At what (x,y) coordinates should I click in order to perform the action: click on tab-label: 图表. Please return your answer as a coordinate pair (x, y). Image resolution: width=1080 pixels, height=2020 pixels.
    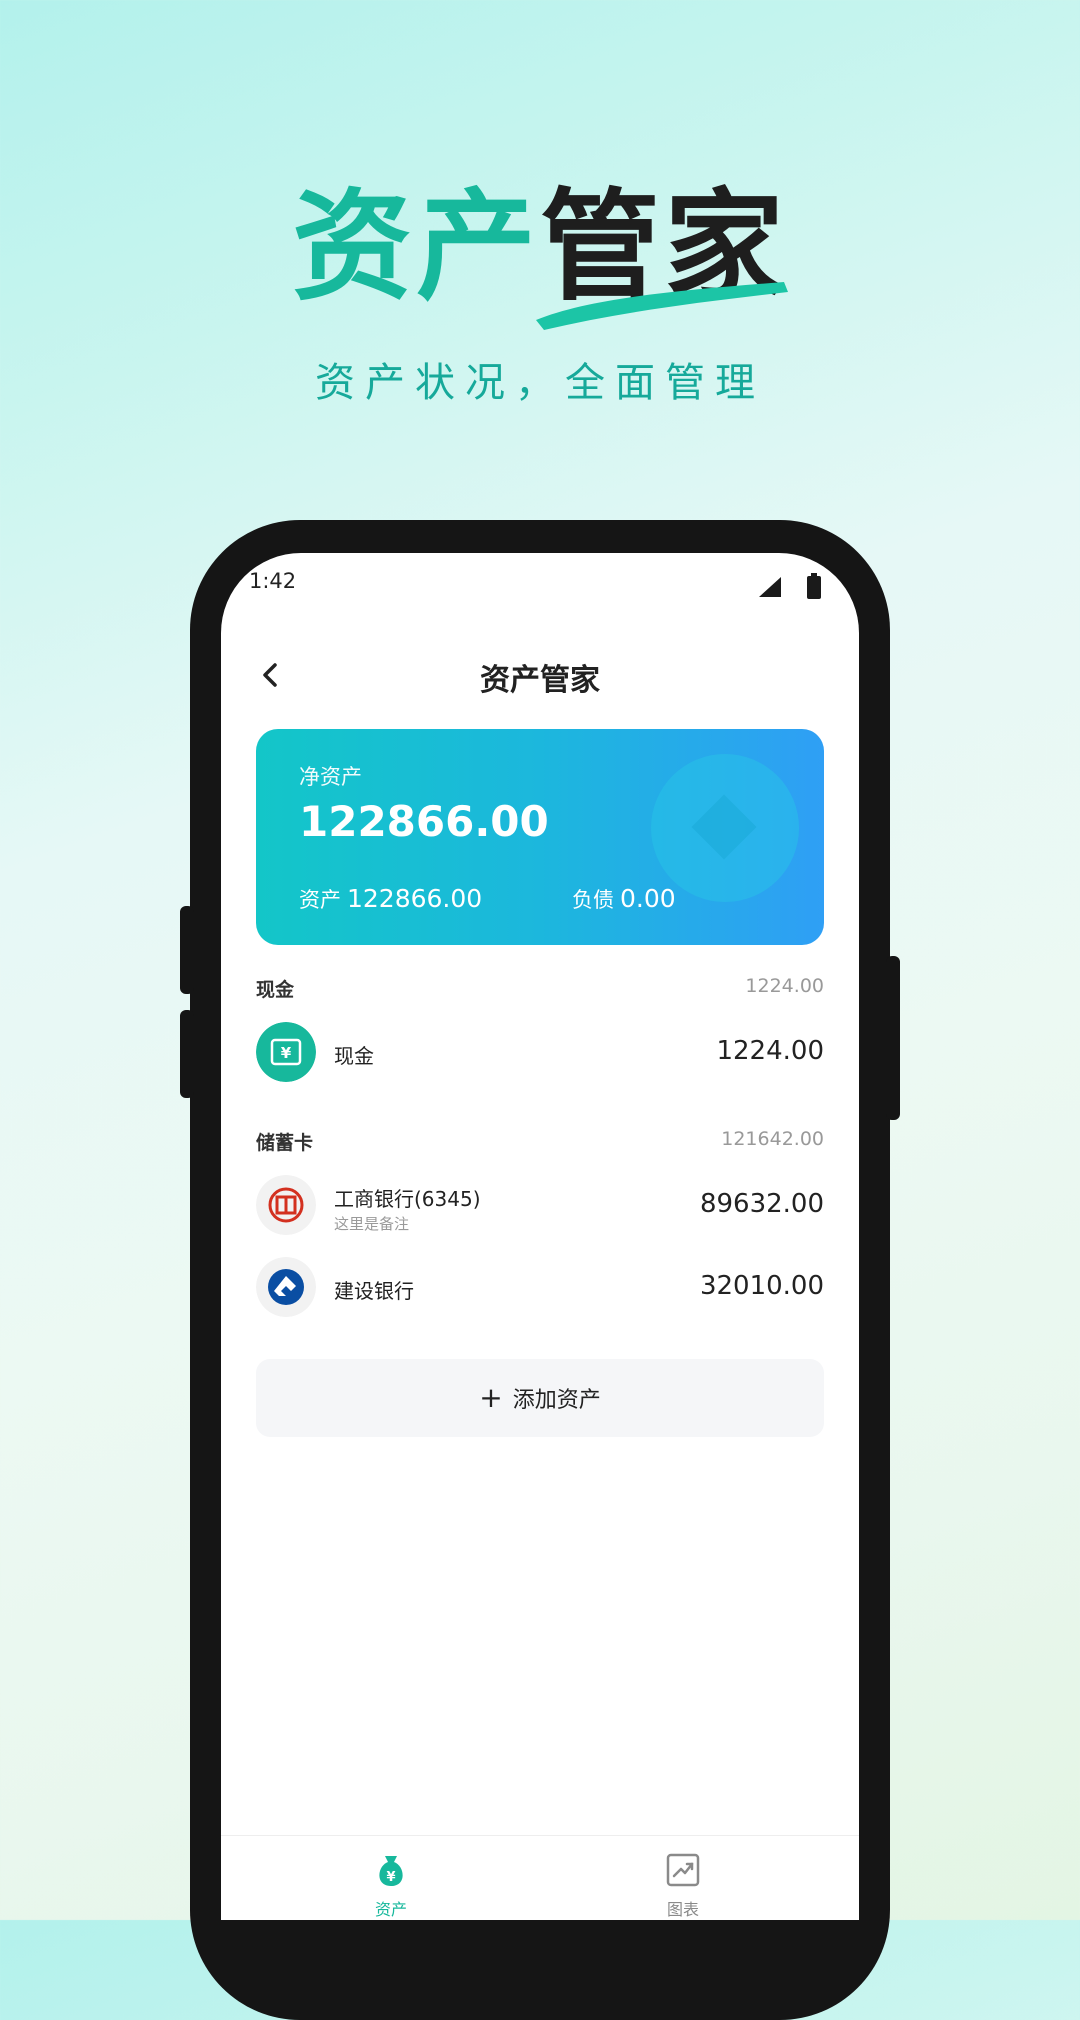
    Looking at the image, I should click on (682, 1909).